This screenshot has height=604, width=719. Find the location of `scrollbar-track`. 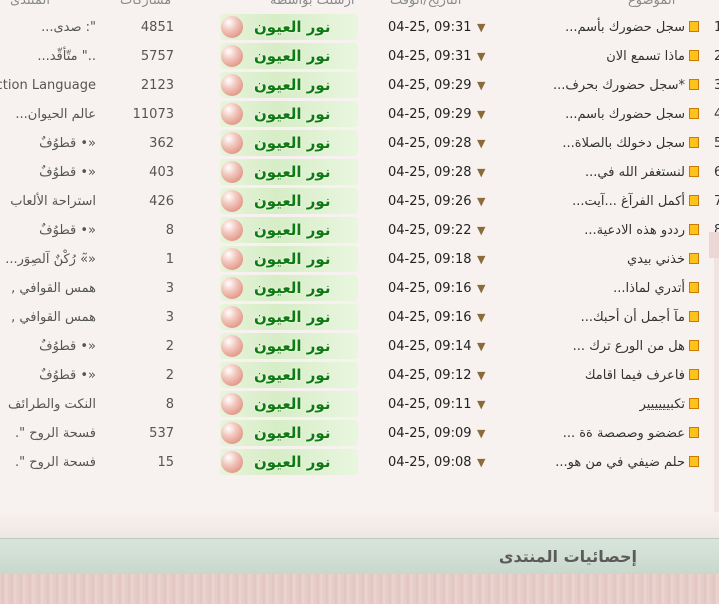

scrollbar-track is located at coordinates (716, 388).